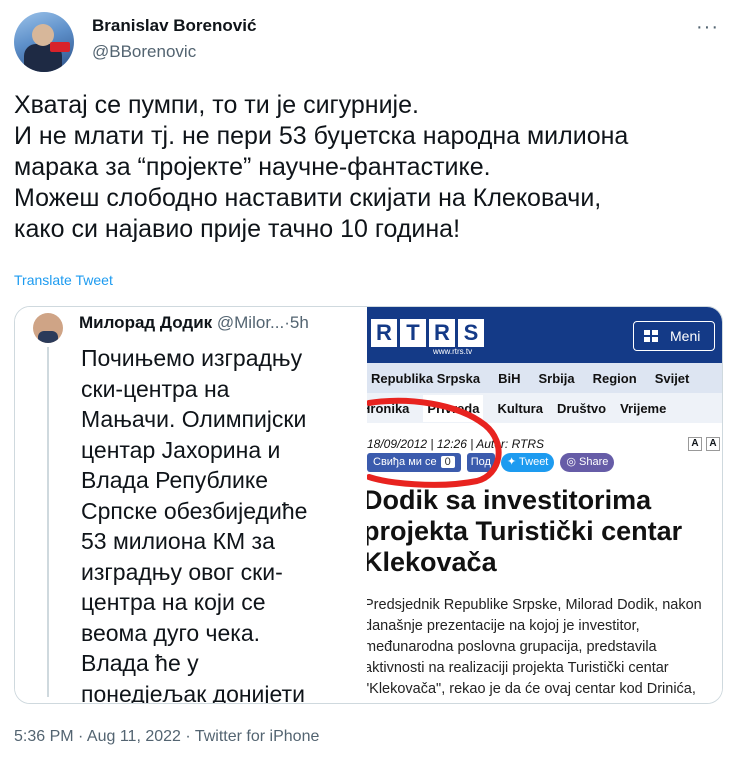 This screenshot has height=757, width=737. What do you see at coordinates (520, 408) in the screenshot?
I see `nav-item: Kultura` at bounding box center [520, 408].